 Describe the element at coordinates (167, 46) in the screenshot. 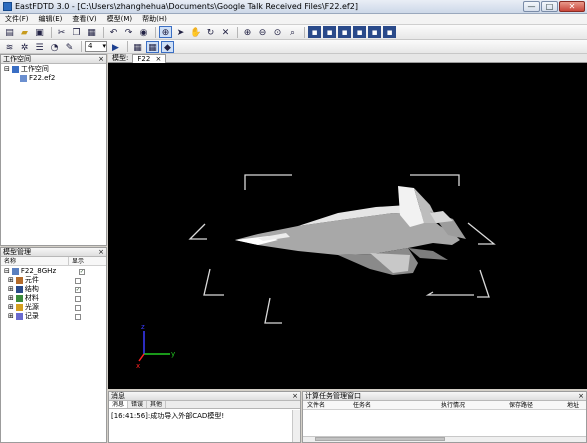

I see `cube-icon: ◆` at that location.